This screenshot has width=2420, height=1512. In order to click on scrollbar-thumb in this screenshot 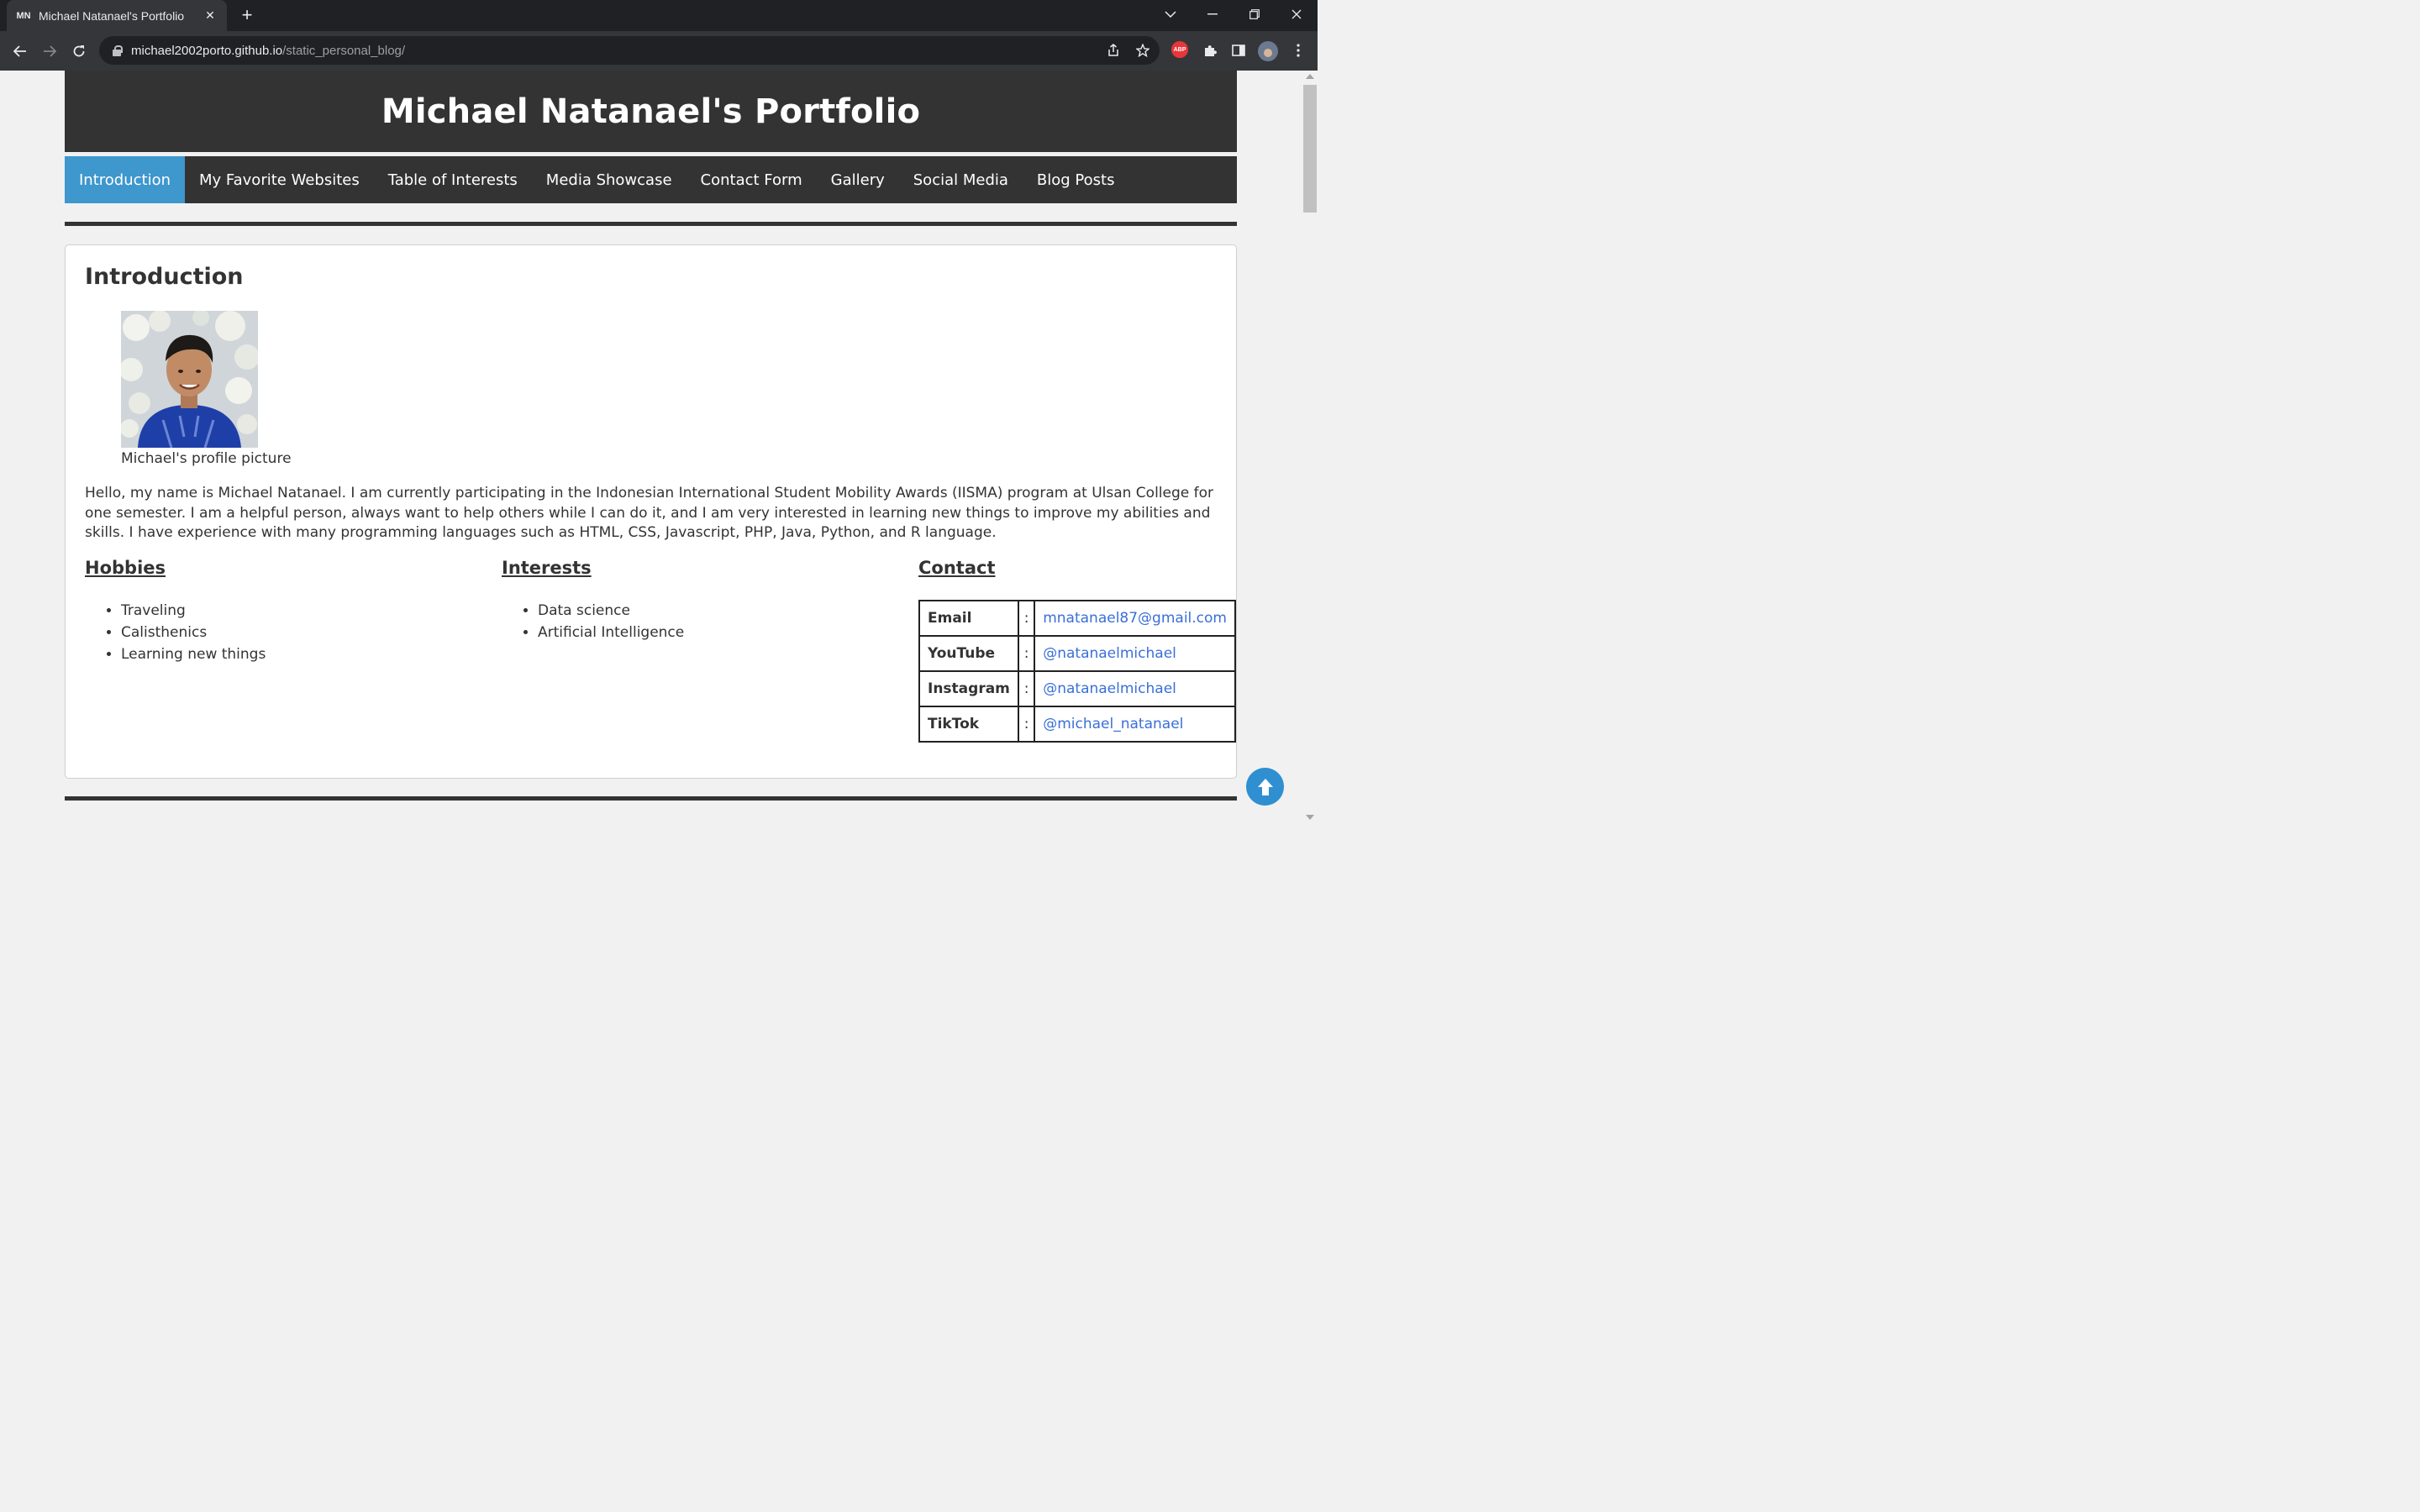, I will do `click(1310, 149)`.